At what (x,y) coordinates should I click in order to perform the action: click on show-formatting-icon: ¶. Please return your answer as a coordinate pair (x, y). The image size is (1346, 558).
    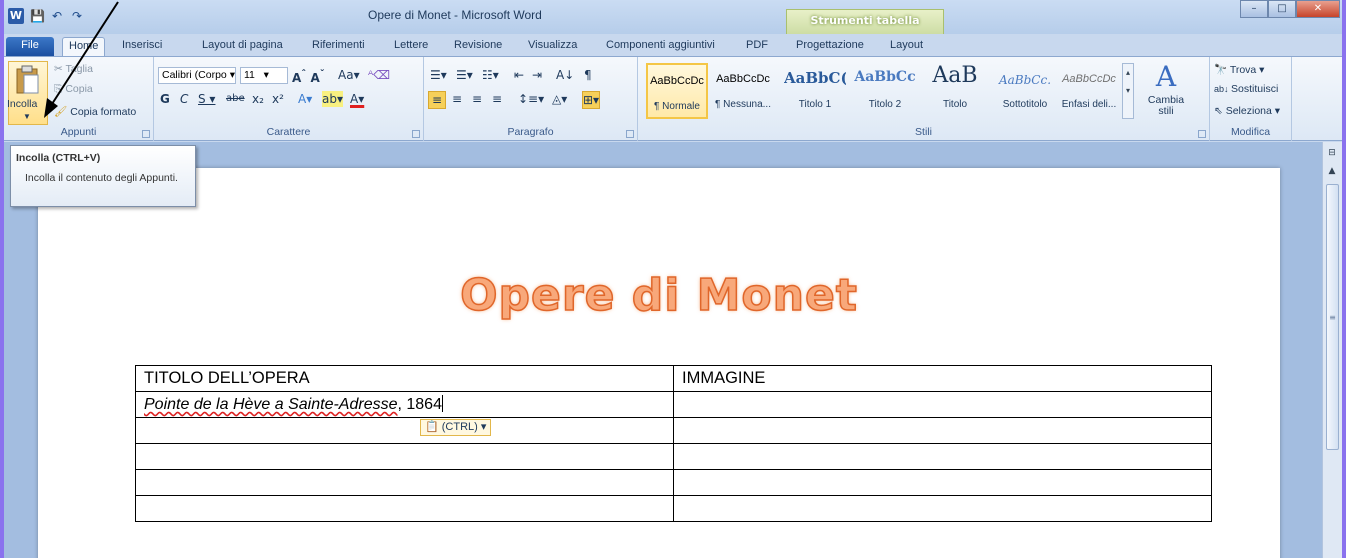
    Looking at the image, I should click on (588, 75).